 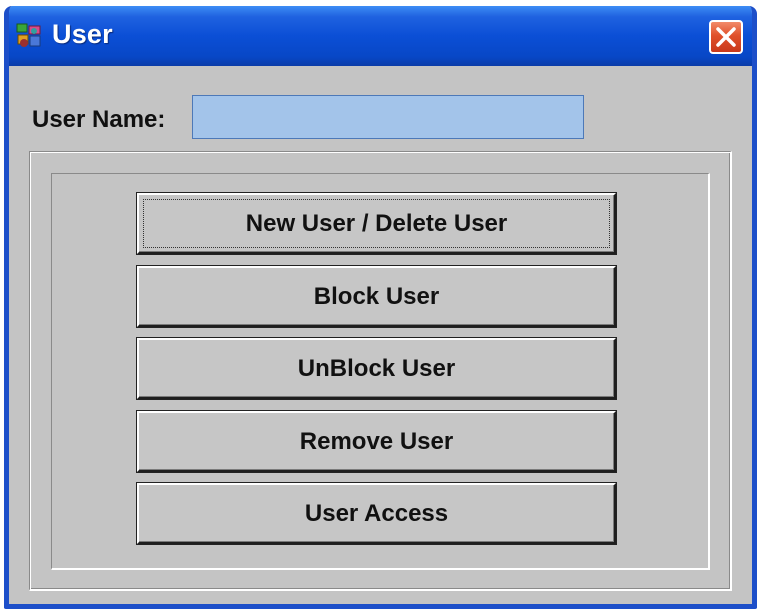 I want to click on block-user-label: Block User, so click(x=376, y=296).